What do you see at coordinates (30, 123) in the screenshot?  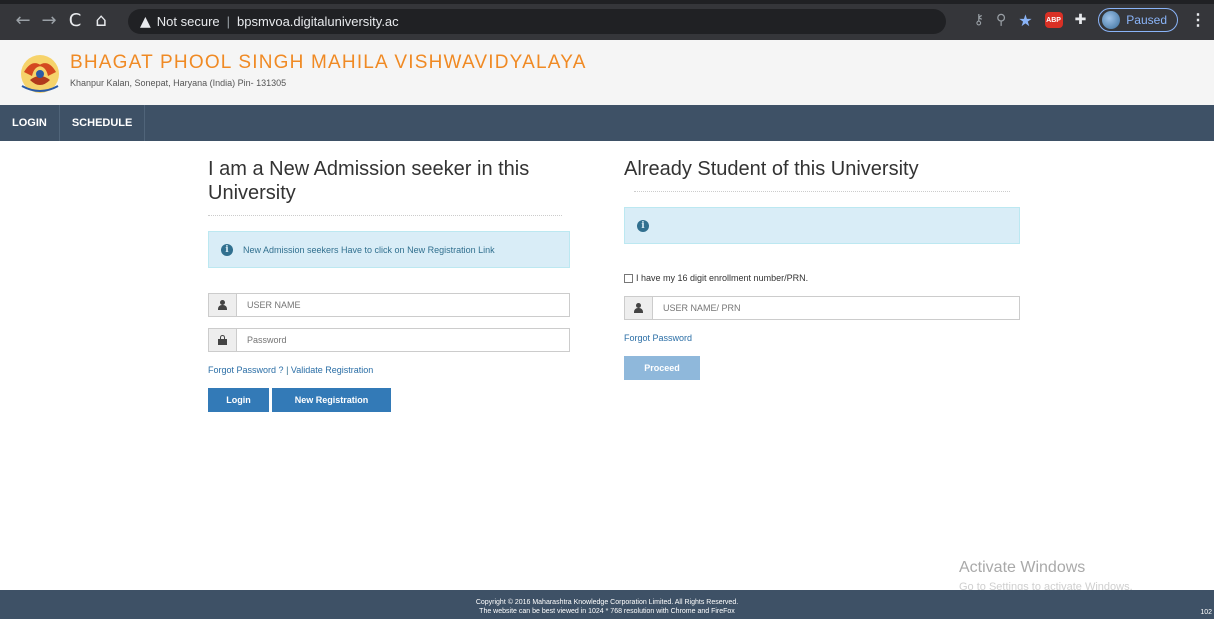 I see `nav-item-login: LOGIN` at bounding box center [30, 123].